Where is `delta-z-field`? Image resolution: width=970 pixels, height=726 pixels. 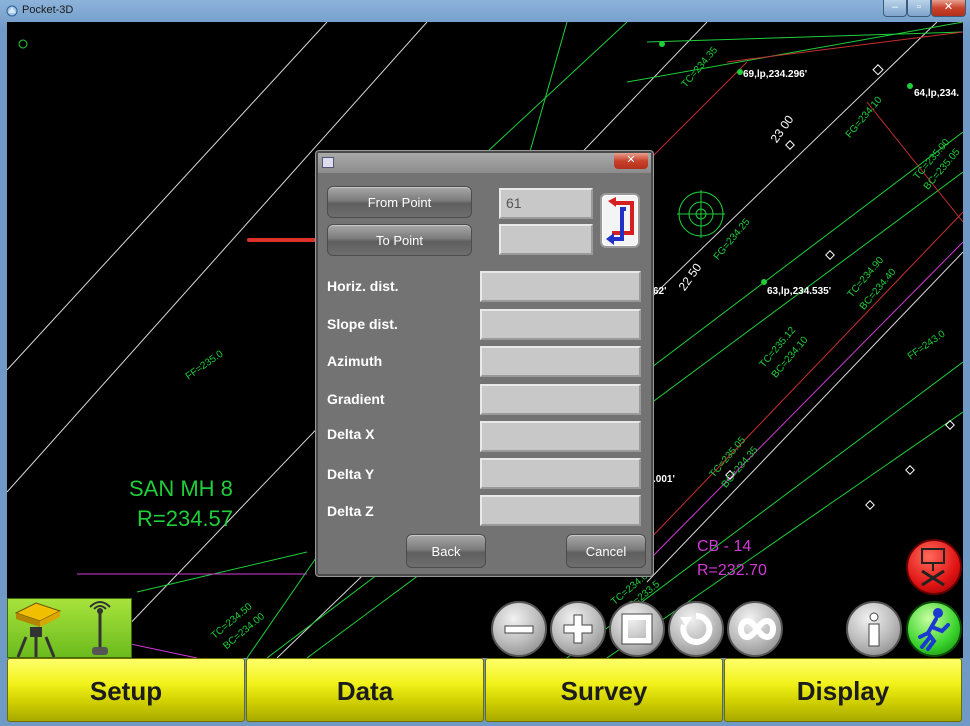
delta-z-field is located at coordinates (560, 510).